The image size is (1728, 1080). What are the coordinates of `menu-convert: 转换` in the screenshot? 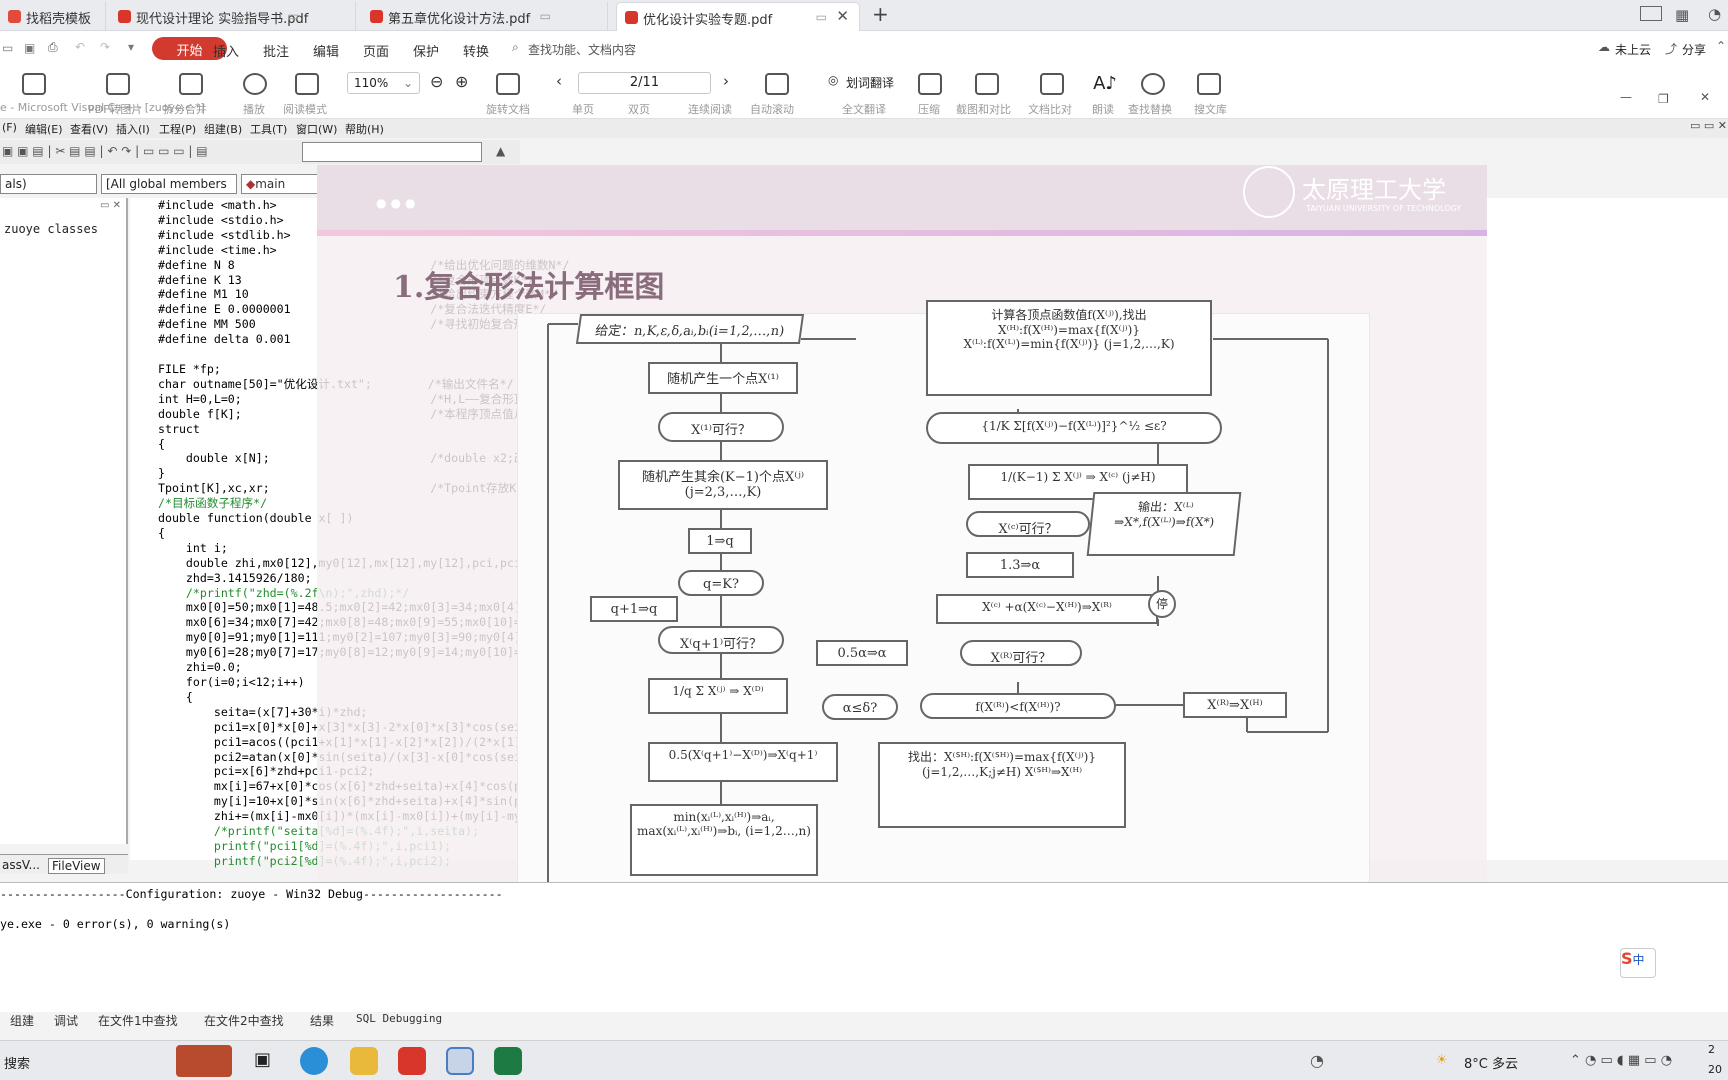 It's located at (476, 50).